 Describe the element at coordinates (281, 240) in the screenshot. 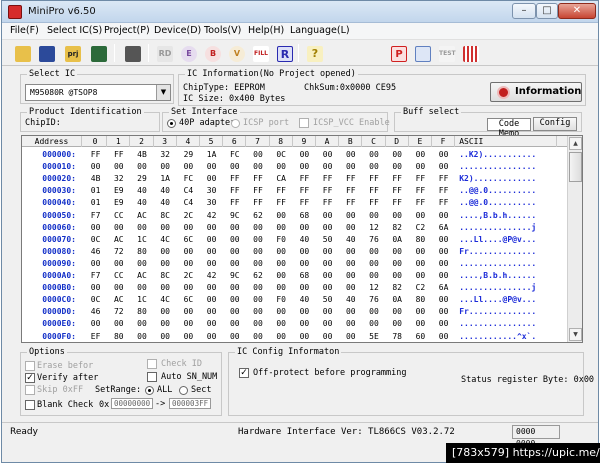

I see `hex-byte-cell: F0` at that location.